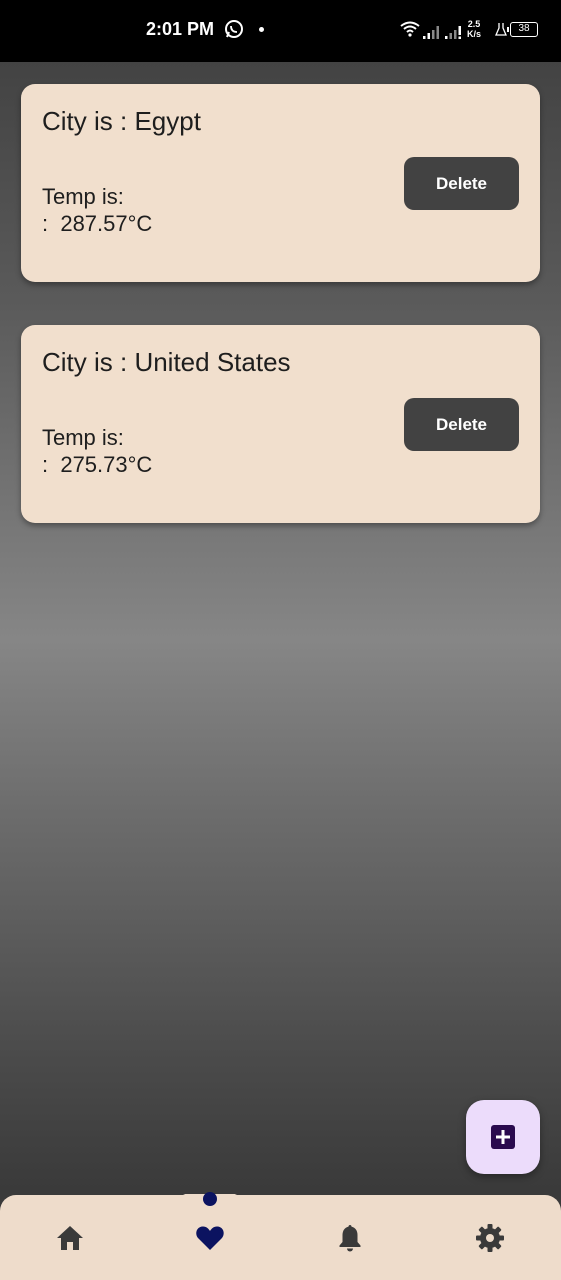 The image size is (561, 1280). What do you see at coordinates (280, 31) in the screenshot?
I see `status-bar: 2:01 PM 2.5 K/s 38` at bounding box center [280, 31].